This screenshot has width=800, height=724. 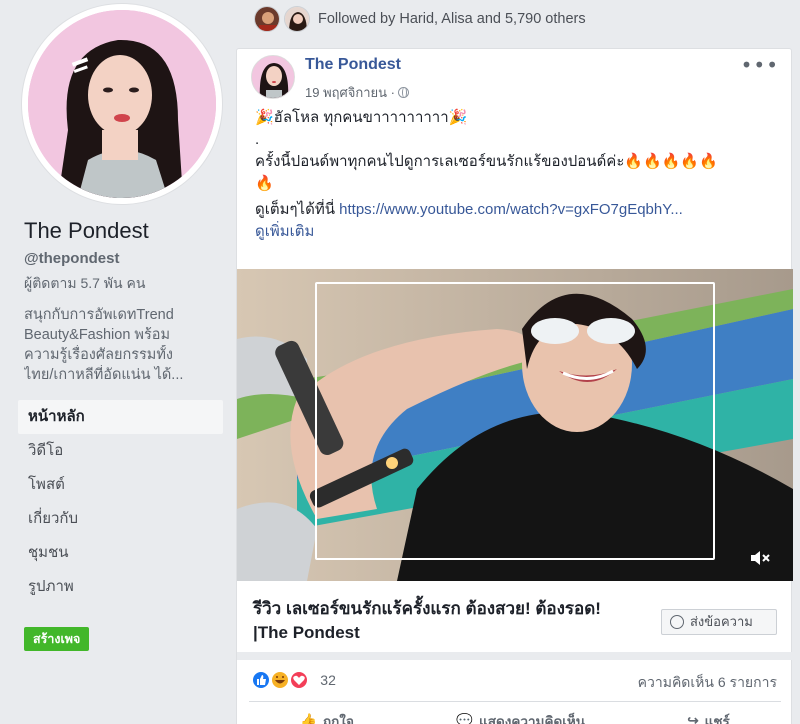 I want to click on post-actions: 👍 ถูกใจ 💬 แสดงความคิดเห็น ↪ แชร์, so click(x=515, y=714).